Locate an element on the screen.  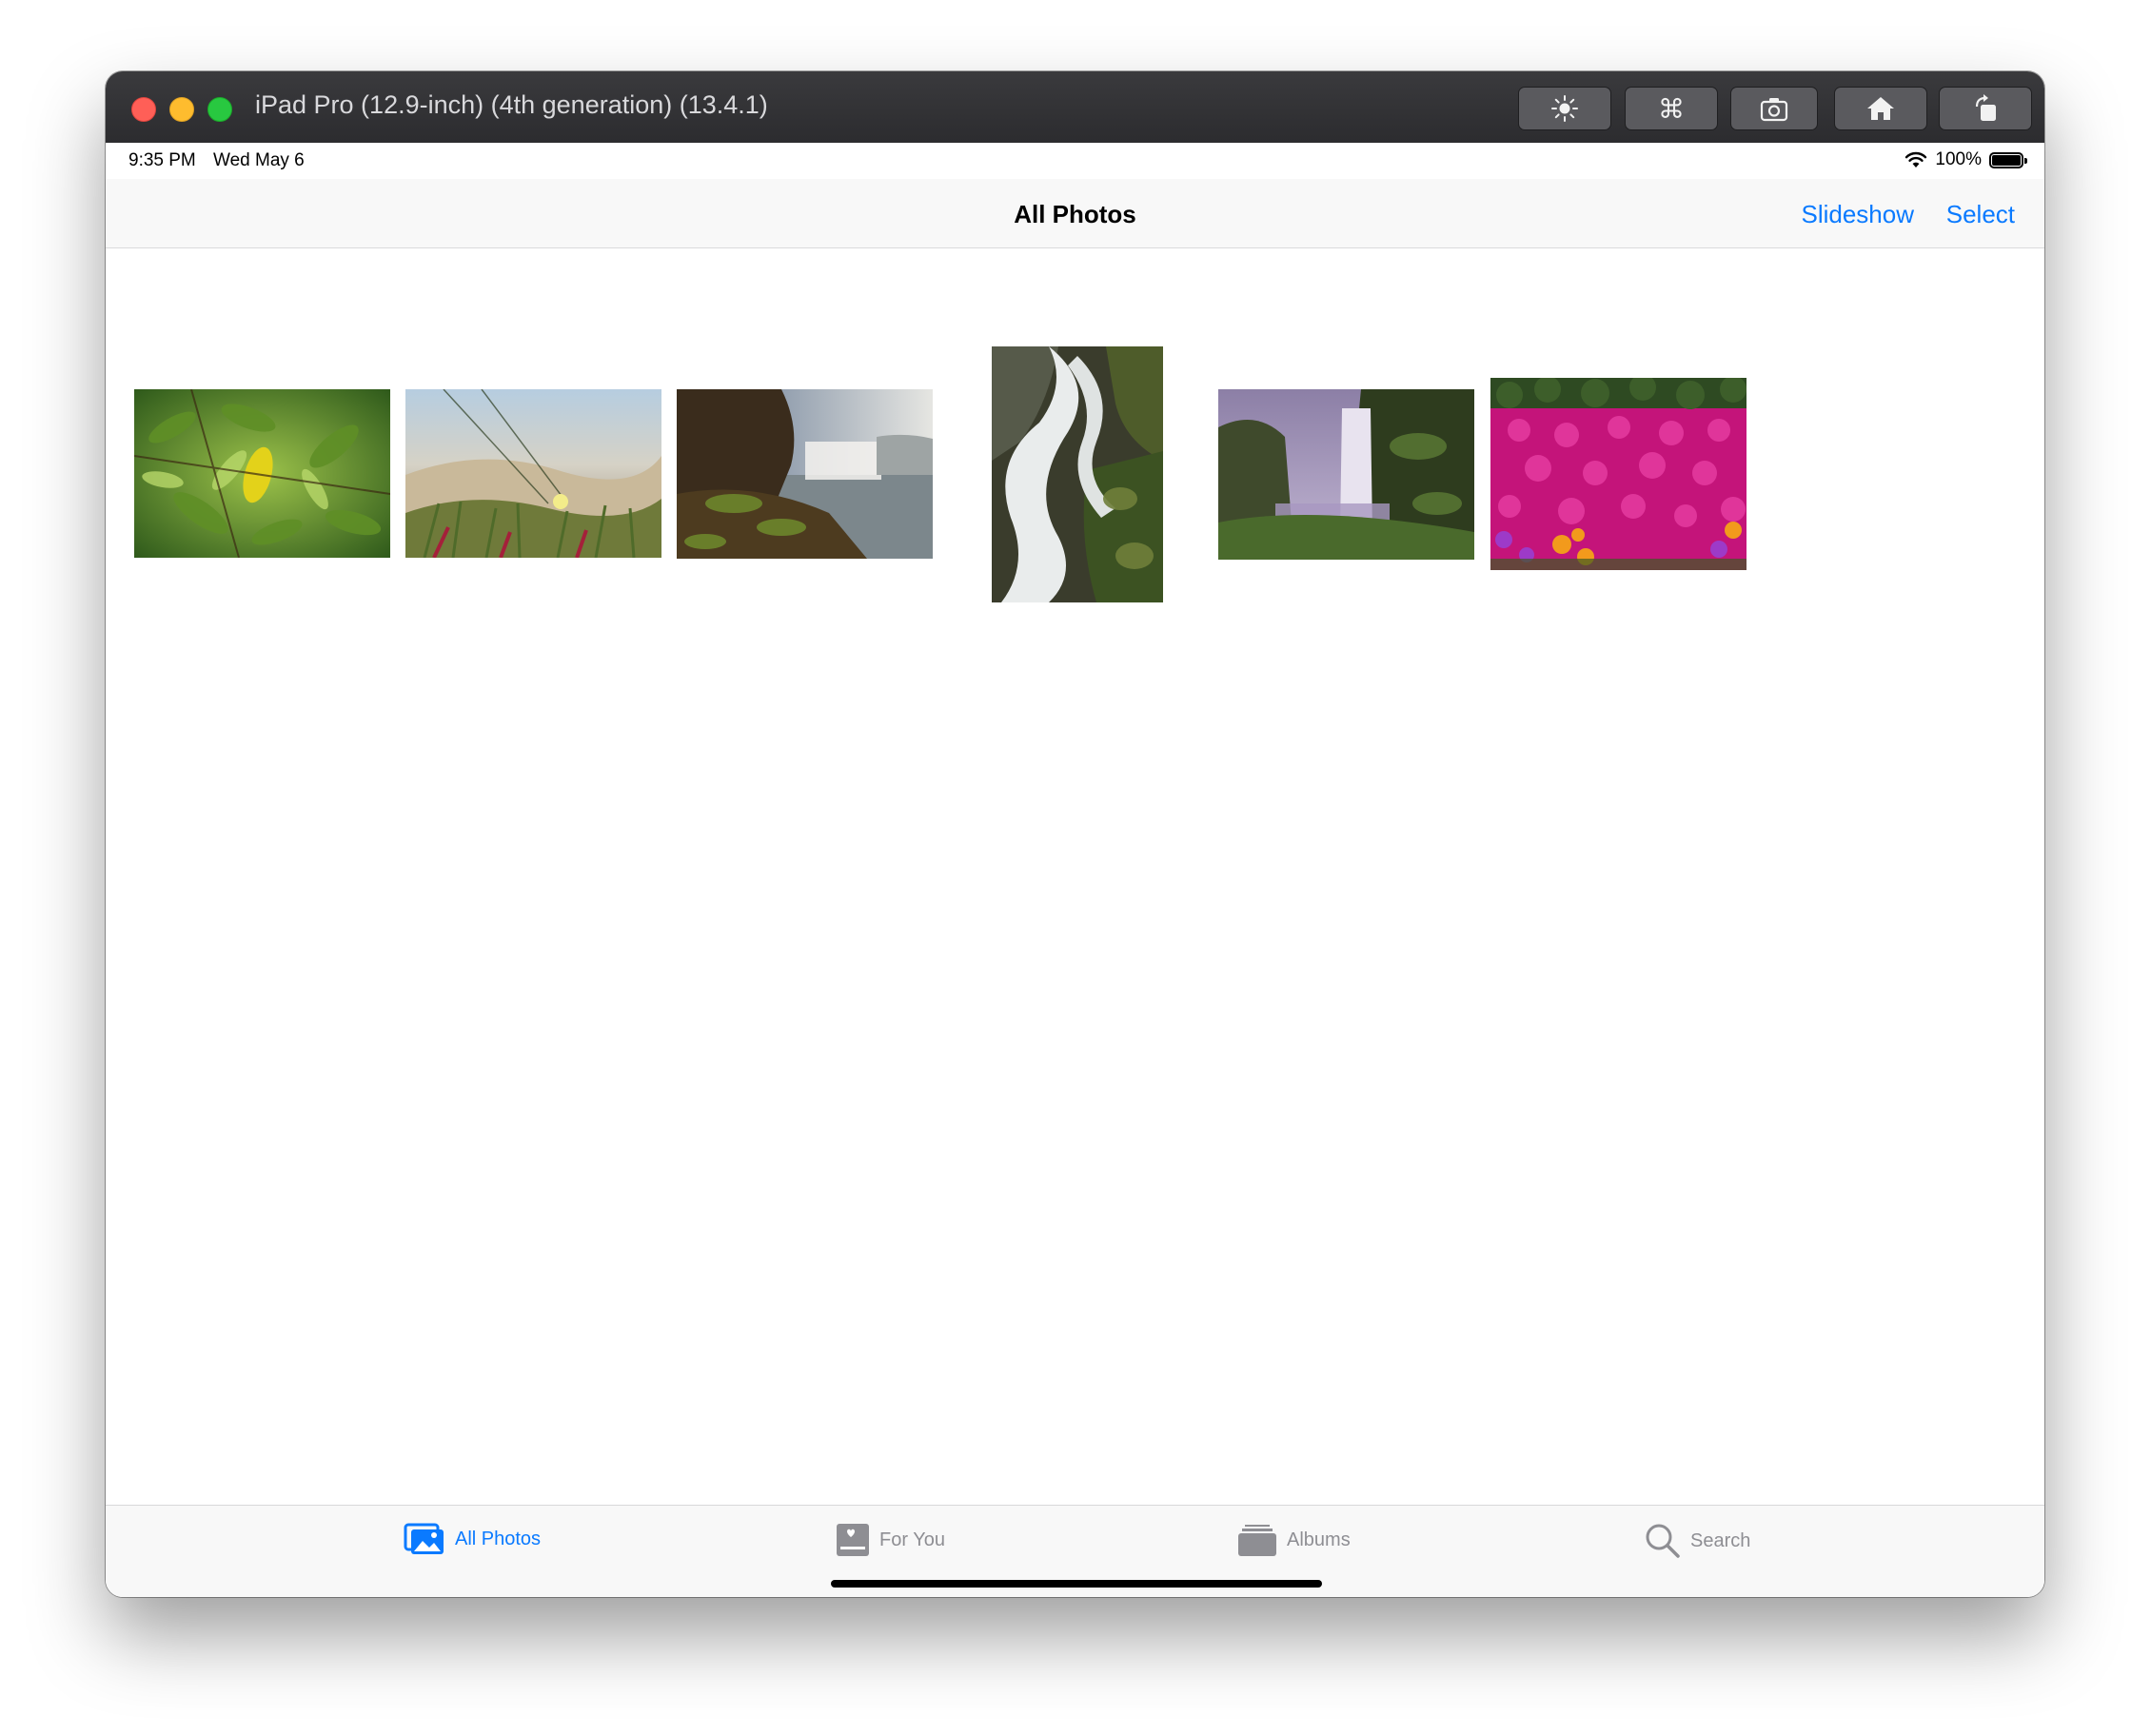
home-icon is located at coordinates (1880, 108).